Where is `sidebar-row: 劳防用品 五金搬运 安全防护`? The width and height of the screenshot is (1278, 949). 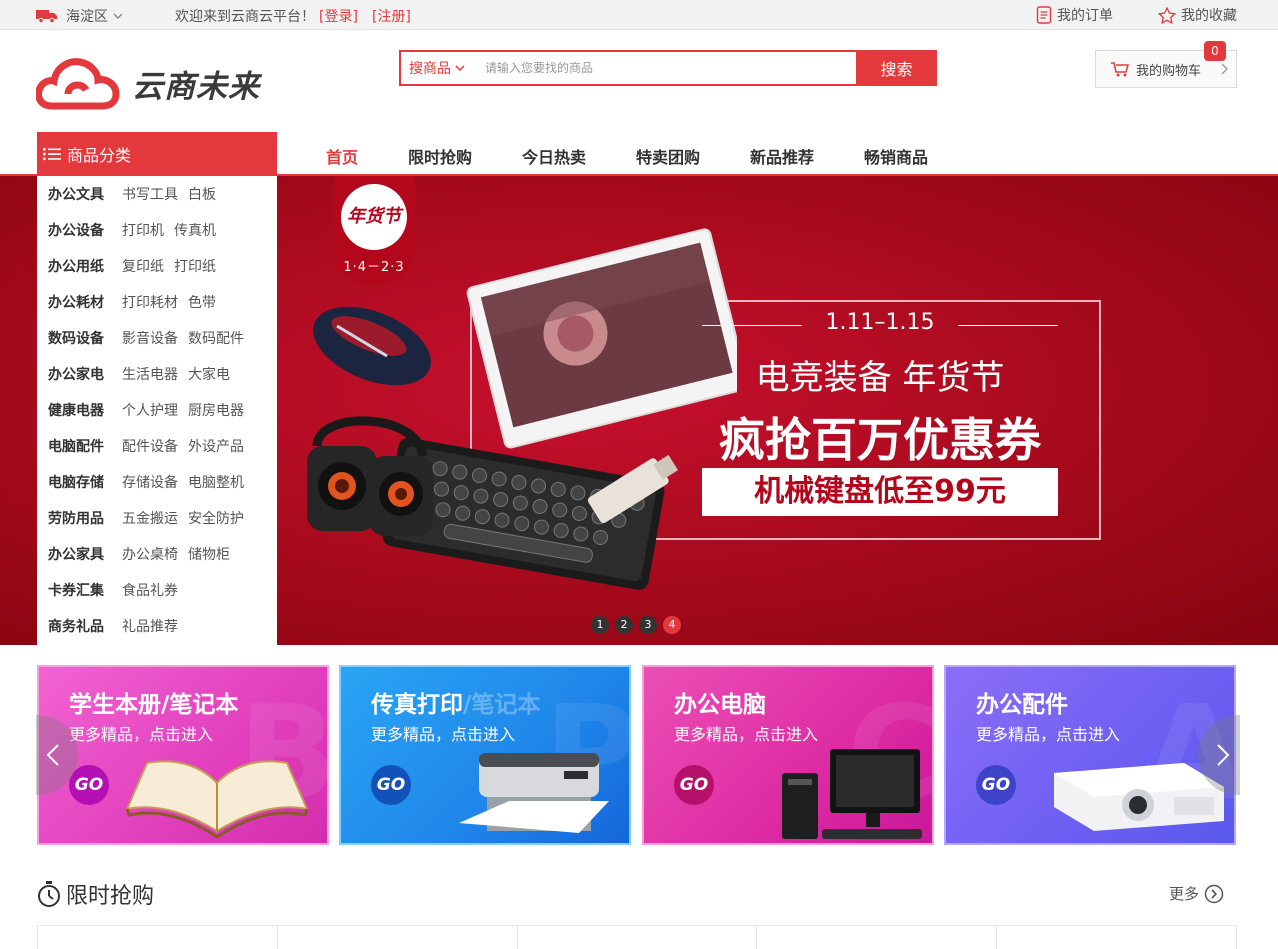
sidebar-row: 劳防用品 五金搬运 安全防护 is located at coordinates (157, 518).